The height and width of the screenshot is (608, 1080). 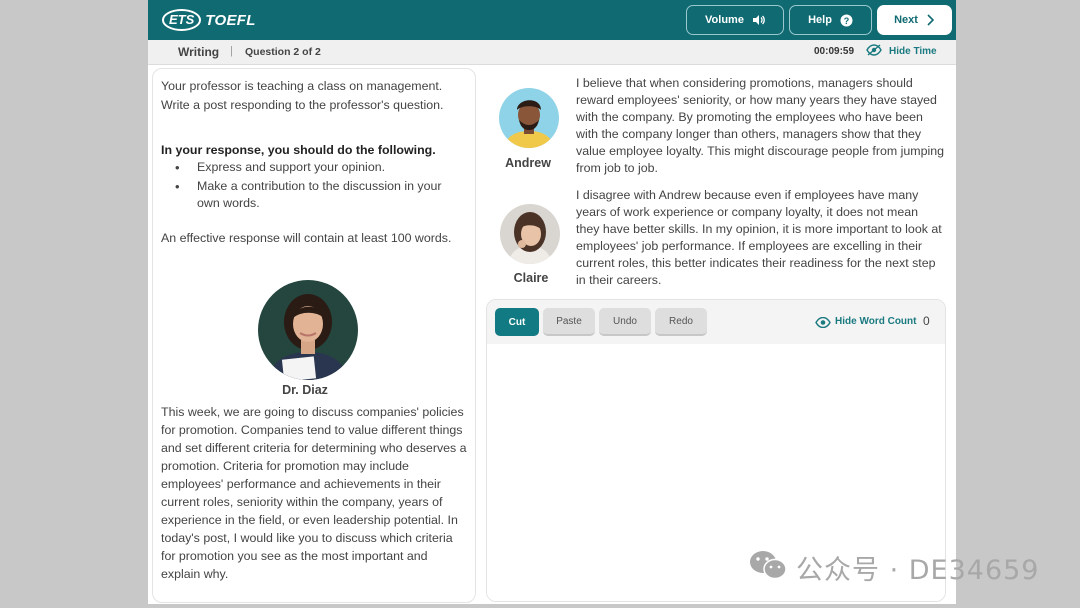 I want to click on student-avatar-andrew, so click(x=529, y=118).